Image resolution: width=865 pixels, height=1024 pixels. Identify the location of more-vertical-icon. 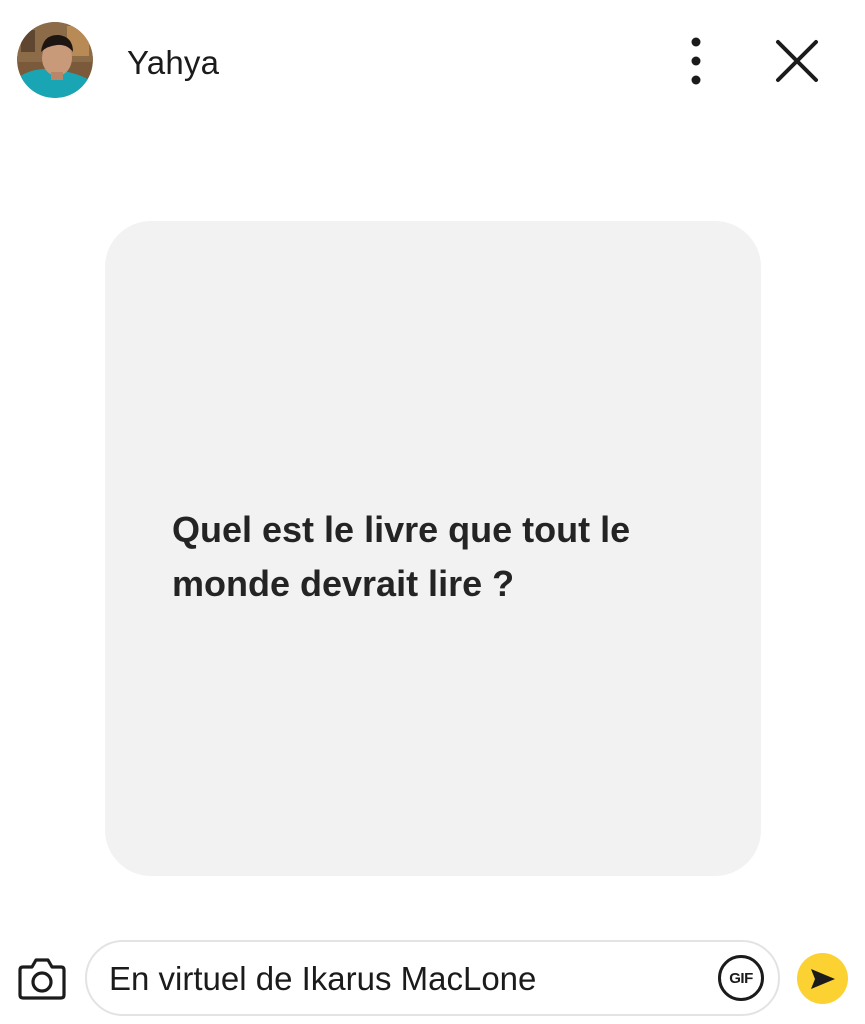
(696, 62).